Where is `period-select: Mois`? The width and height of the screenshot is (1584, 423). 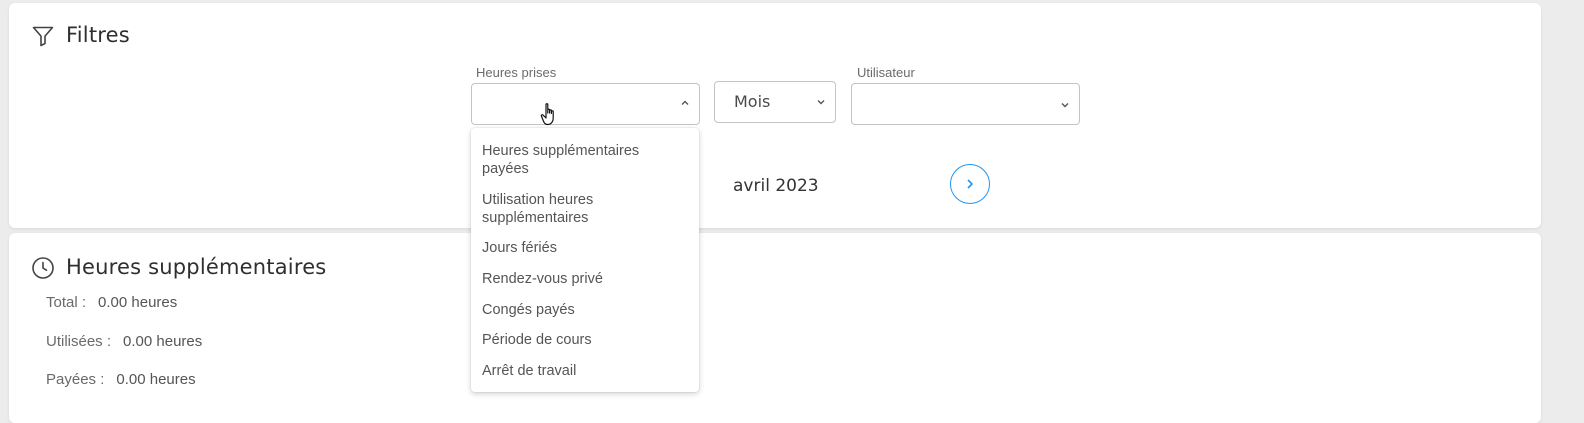 period-select: Mois is located at coordinates (775, 102).